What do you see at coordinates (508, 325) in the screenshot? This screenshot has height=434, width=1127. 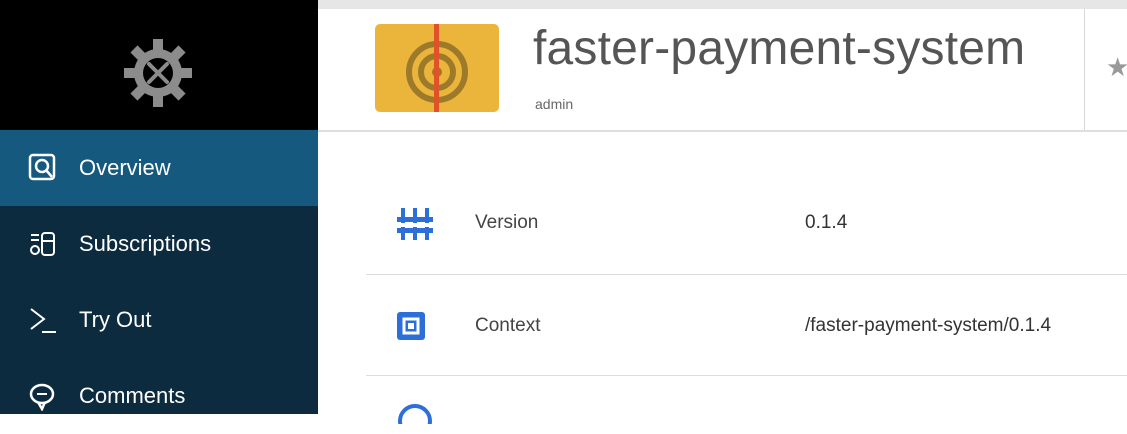 I see `detail-label: Context` at bounding box center [508, 325].